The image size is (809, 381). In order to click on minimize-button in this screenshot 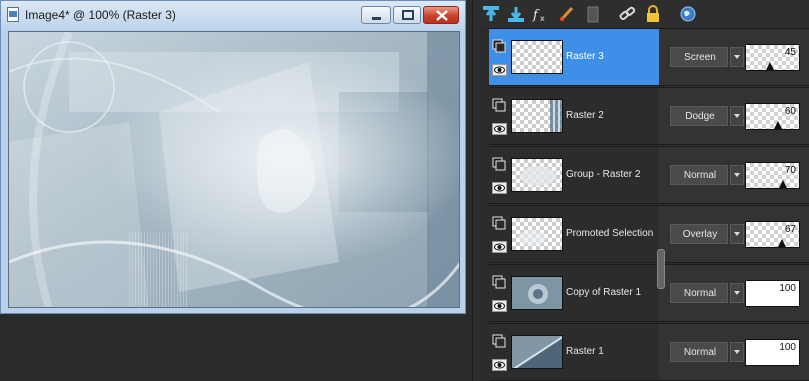, I will do `click(376, 15)`.